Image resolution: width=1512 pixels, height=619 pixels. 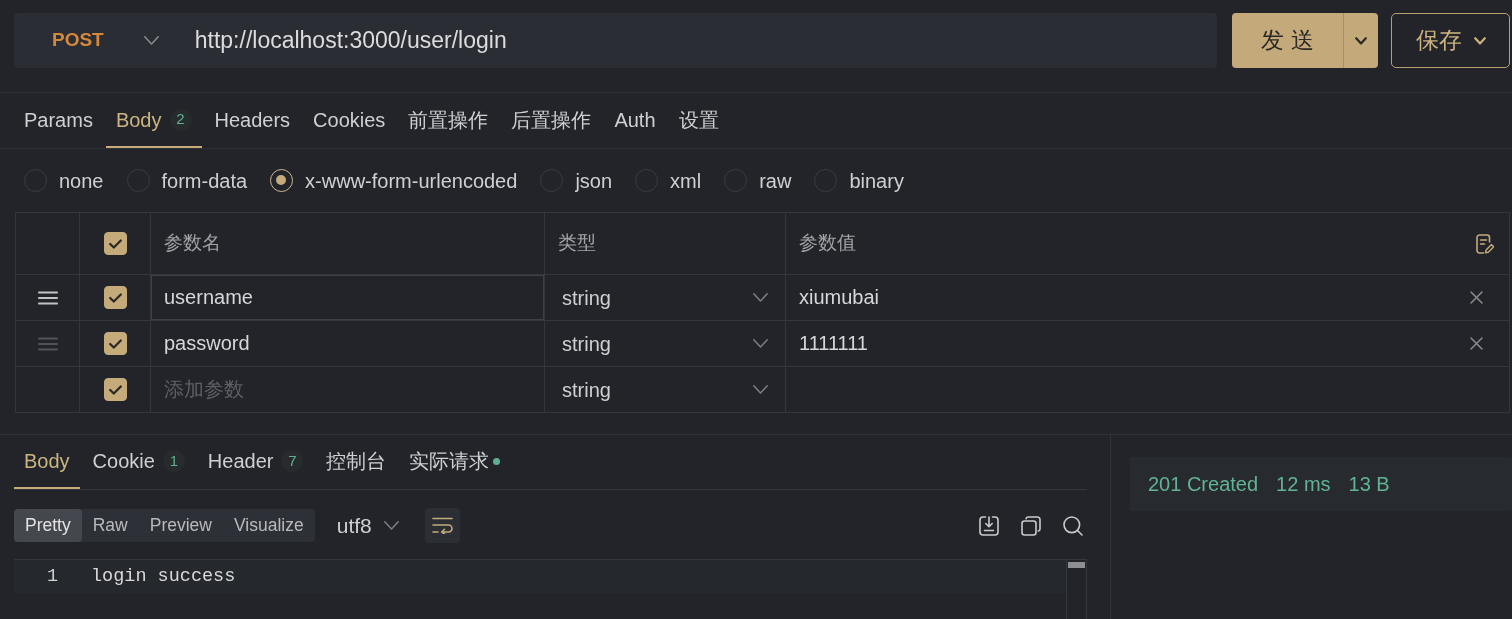 What do you see at coordinates (1485, 243) in the screenshot?
I see `bulk-edit-icon` at bounding box center [1485, 243].